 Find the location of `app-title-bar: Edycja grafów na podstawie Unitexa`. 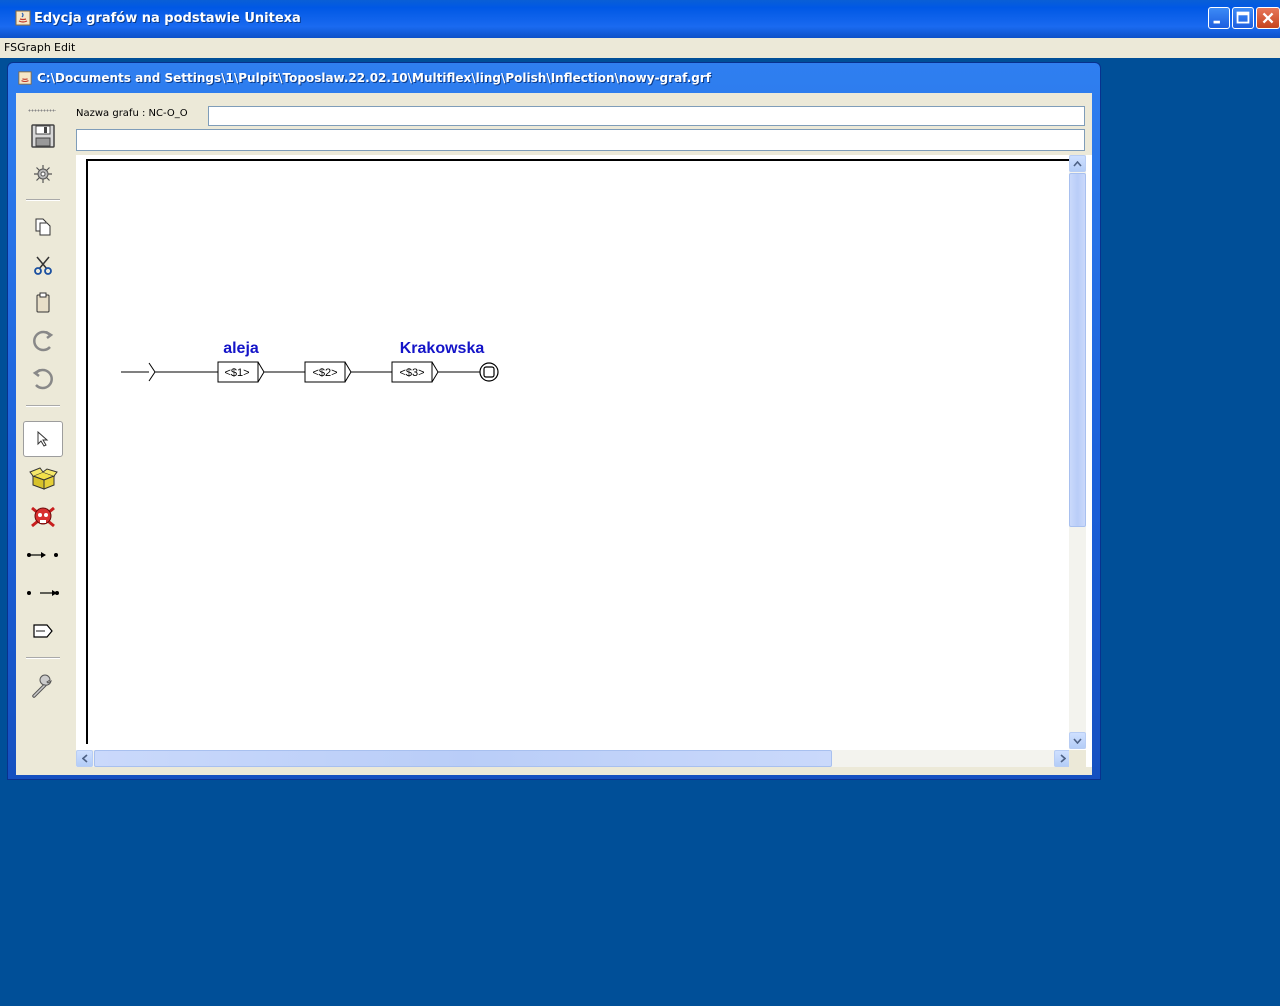

app-title-bar: Edycja grafów na podstawie Unitexa is located at coordinates (640, 19).